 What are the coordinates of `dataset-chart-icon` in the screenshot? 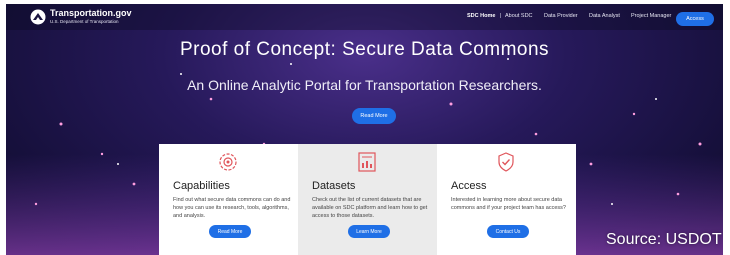 It's located at (367, 162).